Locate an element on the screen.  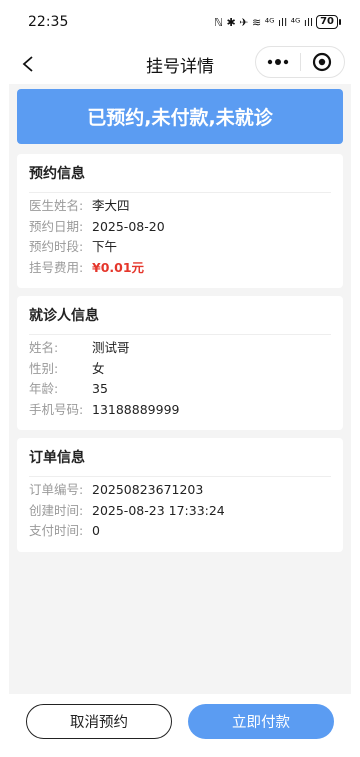
created-time: 2025-08-23 17:33:24 is located at coordinates (158, 510).